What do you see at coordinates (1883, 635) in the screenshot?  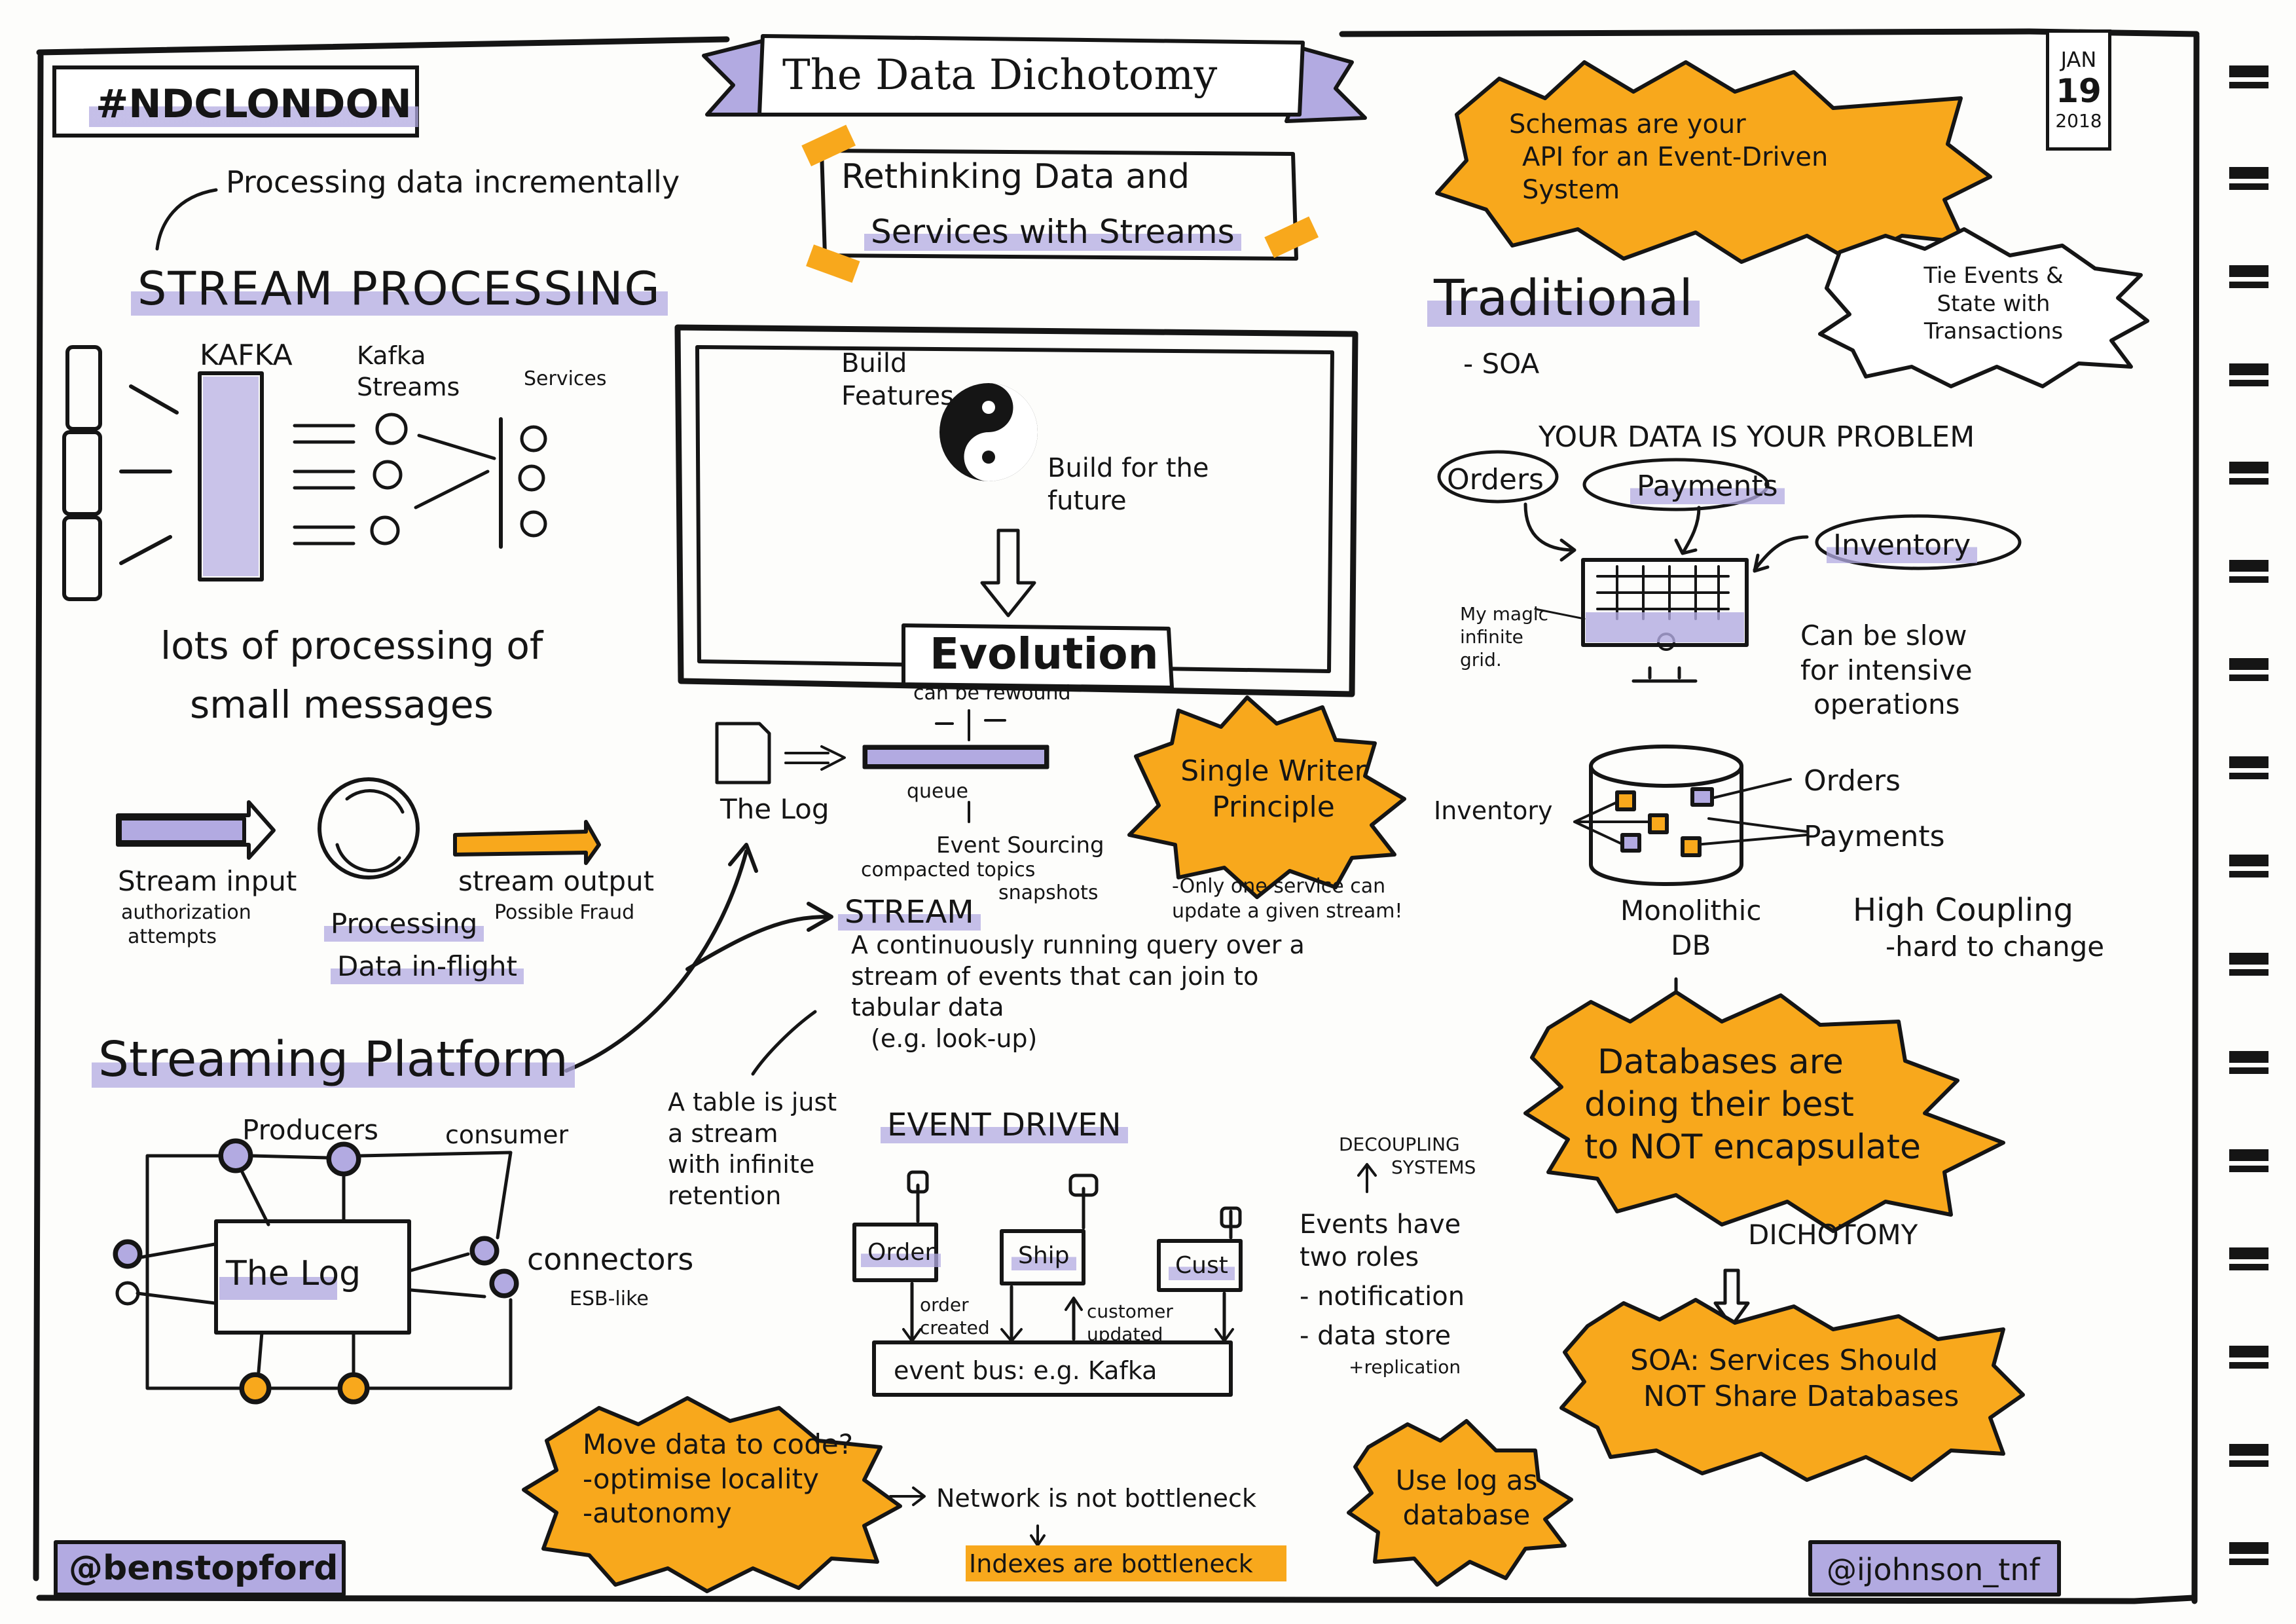 I see `slow-line1: Can be slow` at bounding box center [1883, 635].